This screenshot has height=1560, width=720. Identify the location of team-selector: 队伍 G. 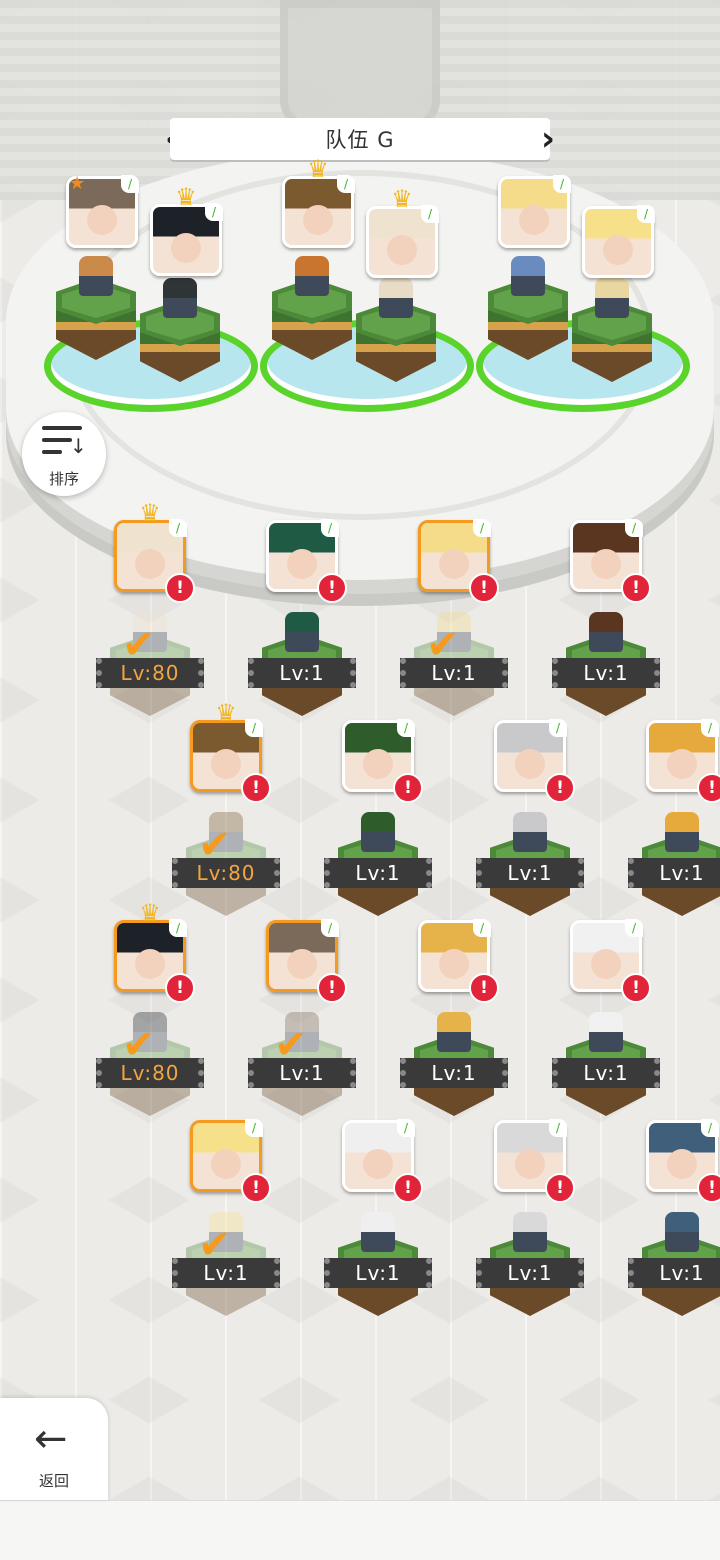
(360, 139).